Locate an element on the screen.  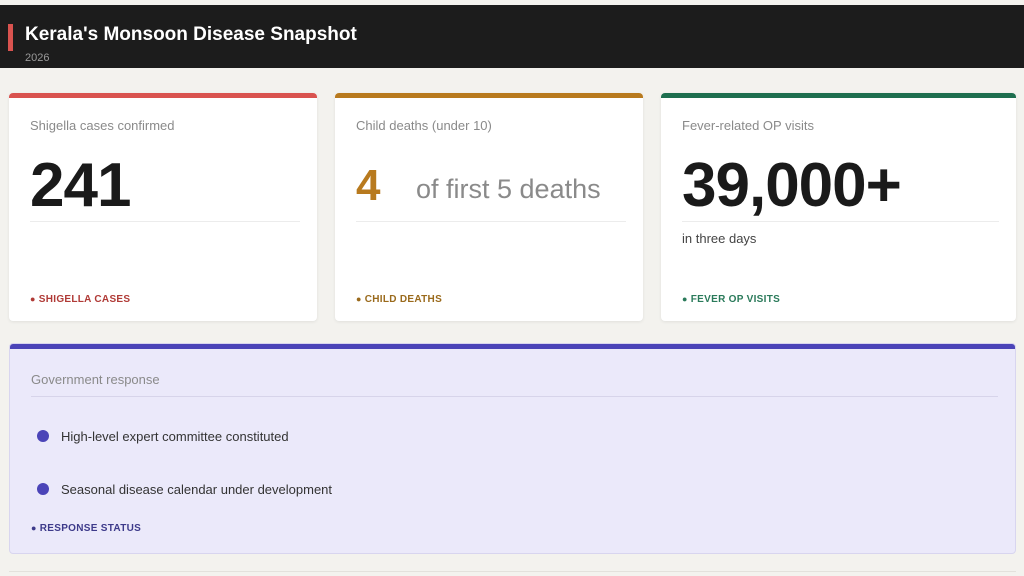
card-tag: ● SHIGELLA CASES is located at coordinates (80, 299).